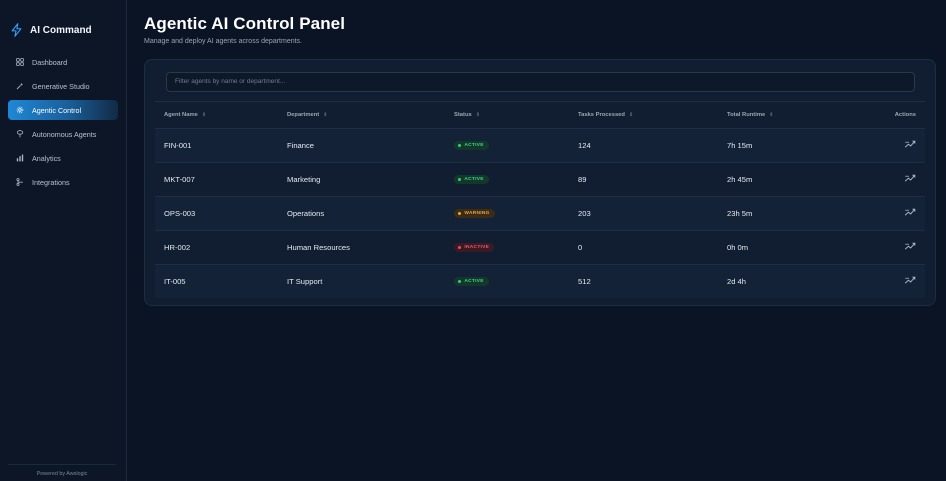 Image resolution: width=946 pixels, height=481 pixels. I want to click on table-row: FIN-001 Finance ACTIVE 124 7h 15m, so click(540, 145).